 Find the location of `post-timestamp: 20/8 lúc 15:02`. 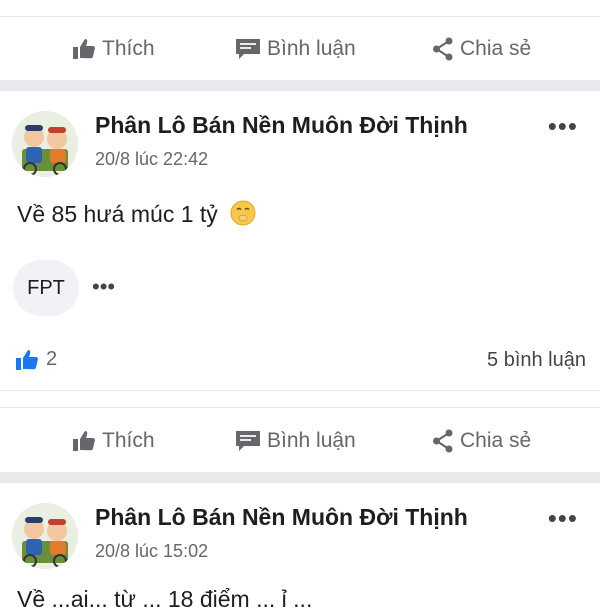

post-timestamp: 20/8 lúc 15:02 is located at coordinates (151, 551).